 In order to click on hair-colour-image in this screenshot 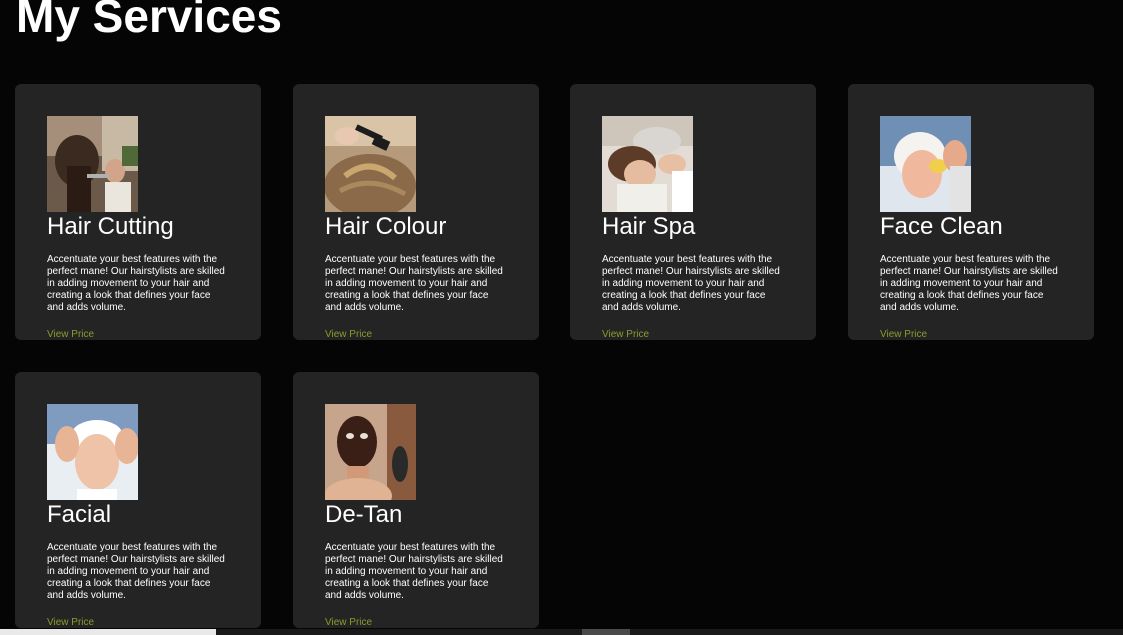, I will do `click(370, 164)`.